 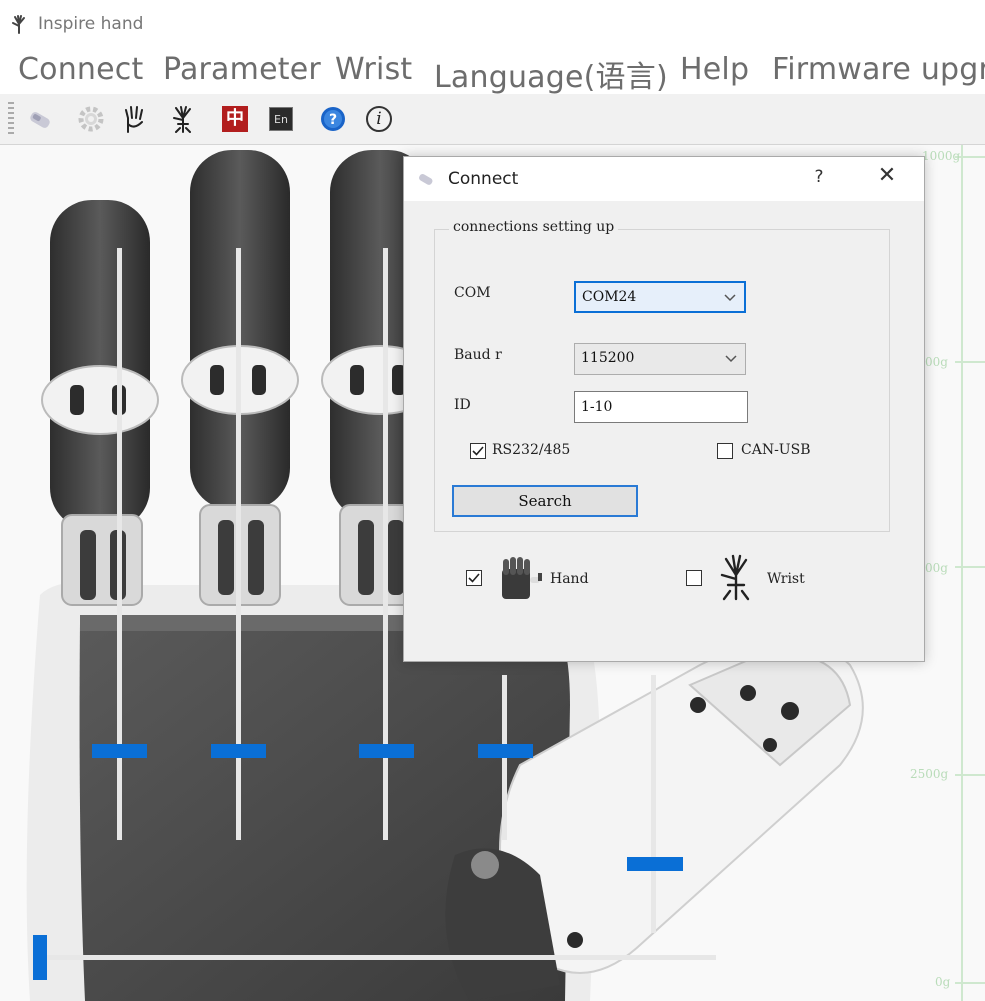 I want to click on search-button: Search, so click(x=545, y=501).